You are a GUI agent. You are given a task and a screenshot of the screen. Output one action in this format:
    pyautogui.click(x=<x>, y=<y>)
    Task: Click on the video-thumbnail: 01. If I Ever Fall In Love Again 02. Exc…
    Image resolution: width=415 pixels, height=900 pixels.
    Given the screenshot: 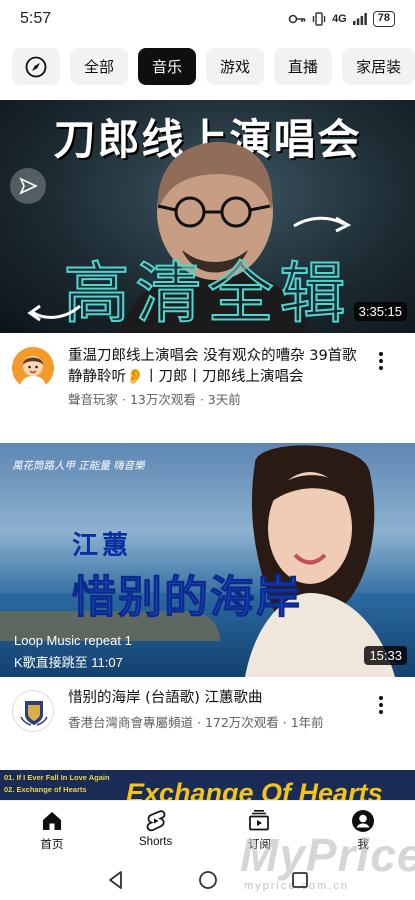 What is the action you would take?
    pyautogui.click(x=207, y=785)
    